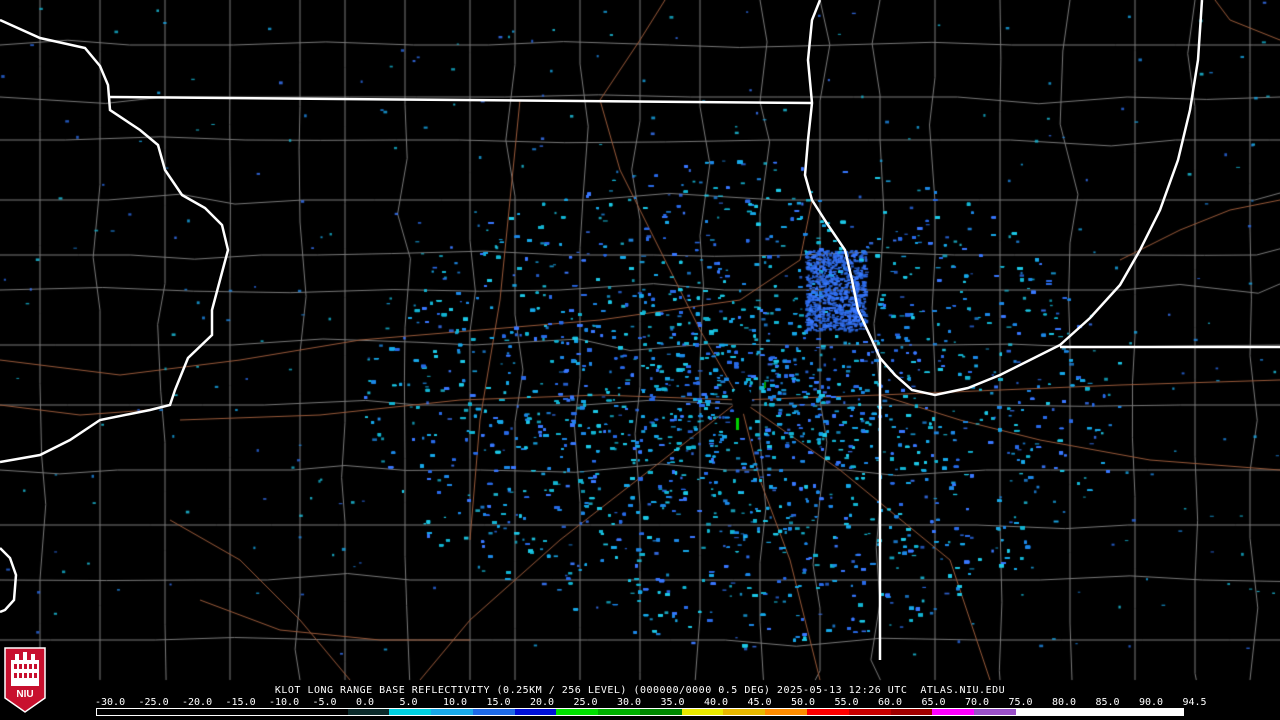 The height and width of the screenshot is (720, 1280). I want to click on colorbar-label: 70.0, so click(977, 702).